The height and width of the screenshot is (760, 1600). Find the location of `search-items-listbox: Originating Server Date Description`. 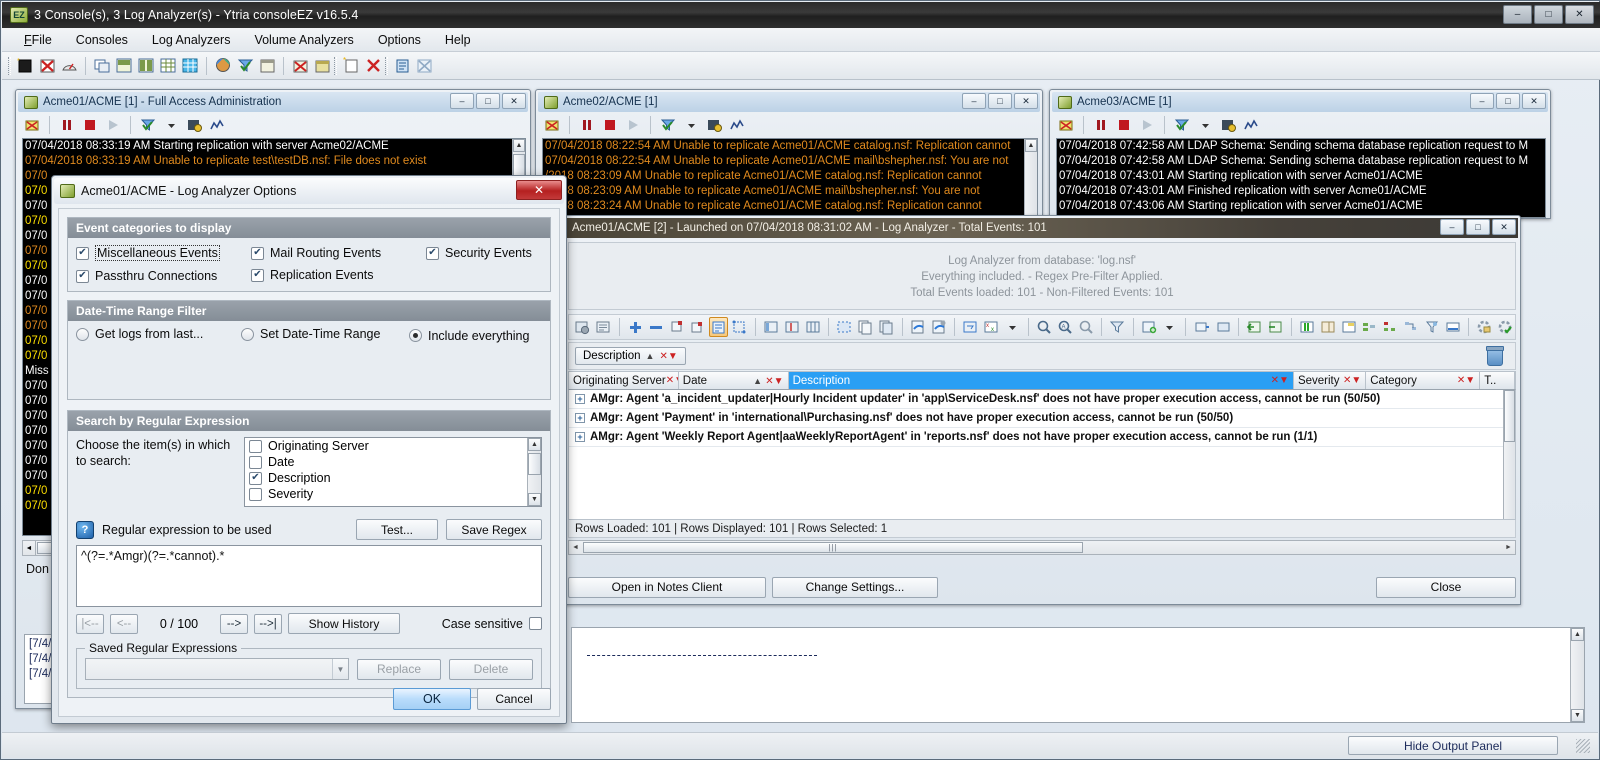

search-items-listbox: Originating Server Date Description is located at coordinates (393, 472).